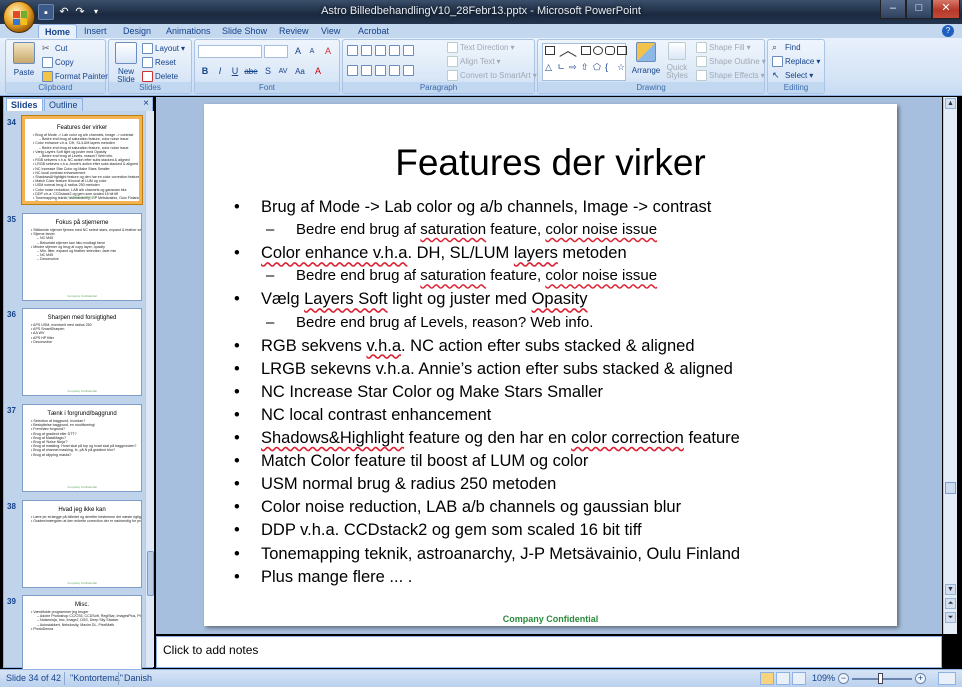 The image size is (962, 687). I want to click on shrink-font-button: A, so click(312, 51).